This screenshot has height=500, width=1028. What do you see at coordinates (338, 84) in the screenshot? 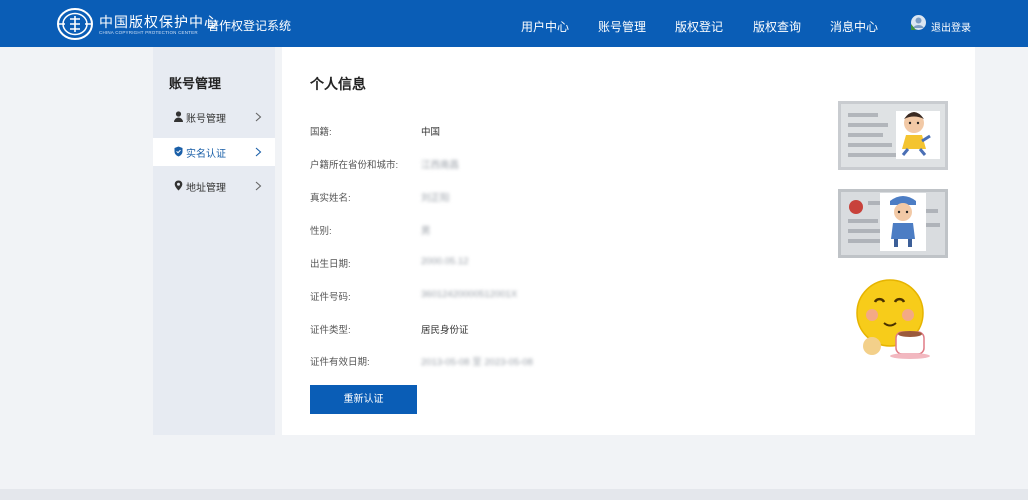
I see `page-title: 个人信息` at bounding box center [338, 84].